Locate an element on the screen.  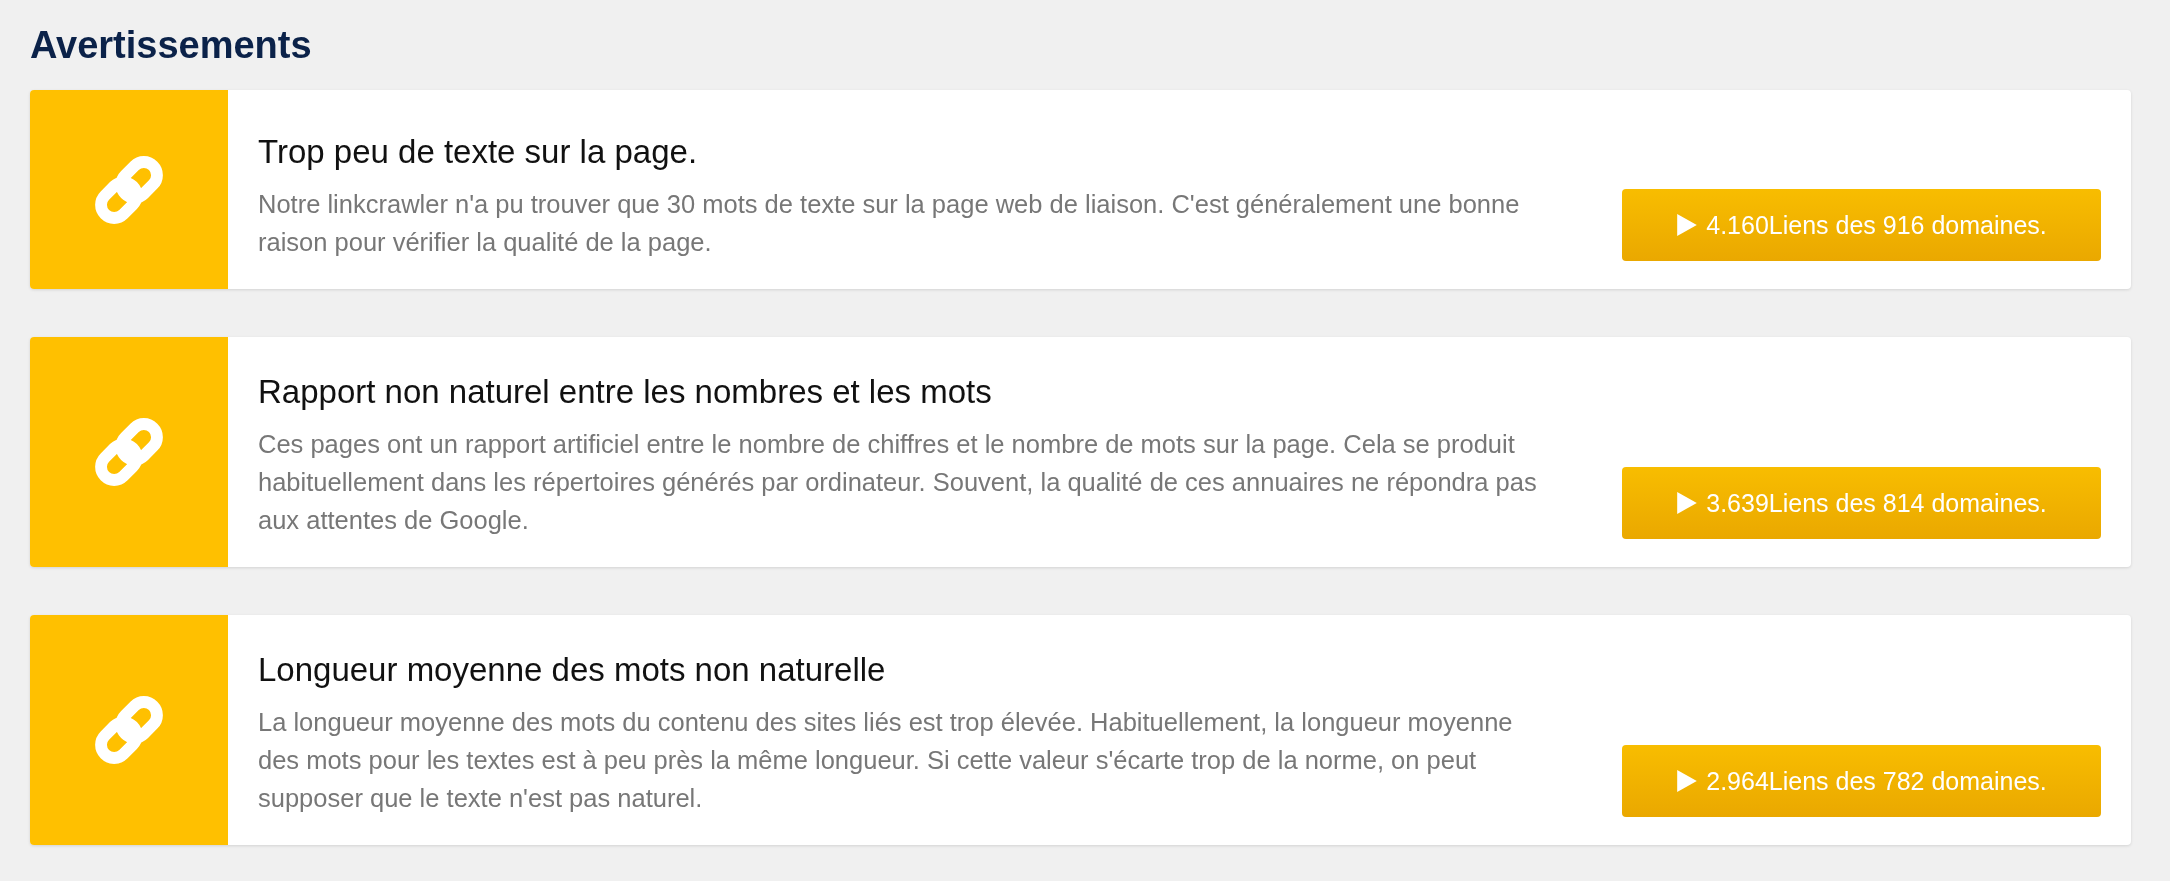
section-heading: Avertissements is located at coordinates (171, 45).